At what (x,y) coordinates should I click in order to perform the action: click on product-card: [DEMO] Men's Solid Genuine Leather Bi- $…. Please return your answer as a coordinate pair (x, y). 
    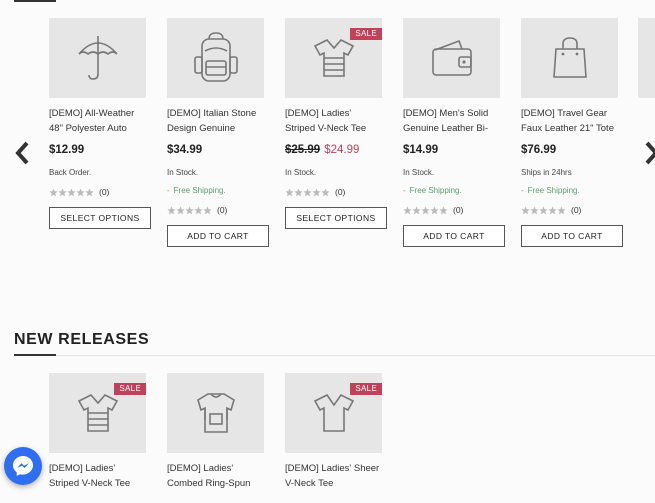
    Looking at the image, I should click on (455, 132).